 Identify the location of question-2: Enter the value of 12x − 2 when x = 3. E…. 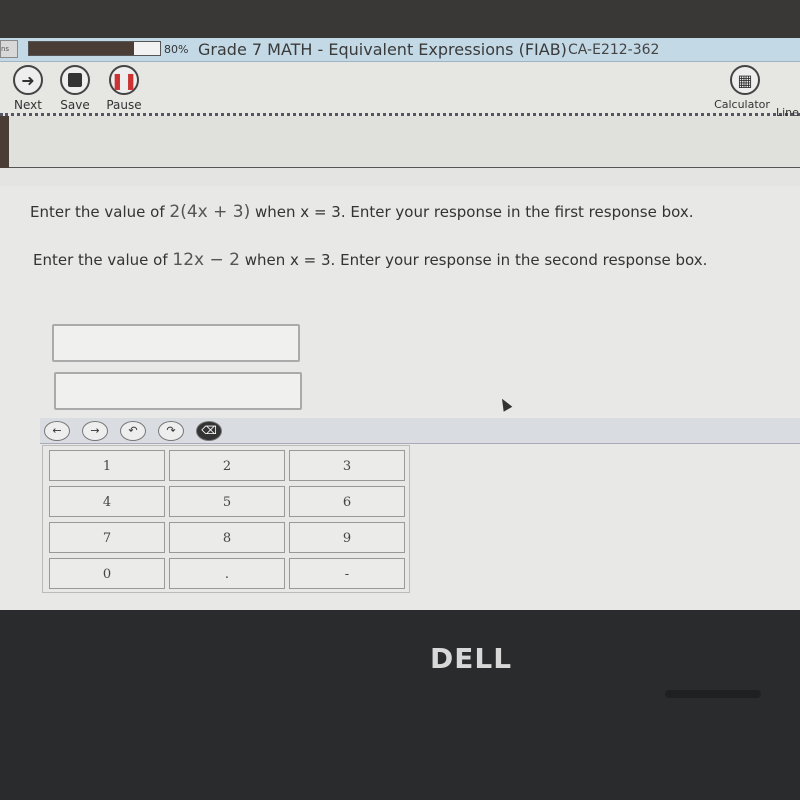
(370, 260).